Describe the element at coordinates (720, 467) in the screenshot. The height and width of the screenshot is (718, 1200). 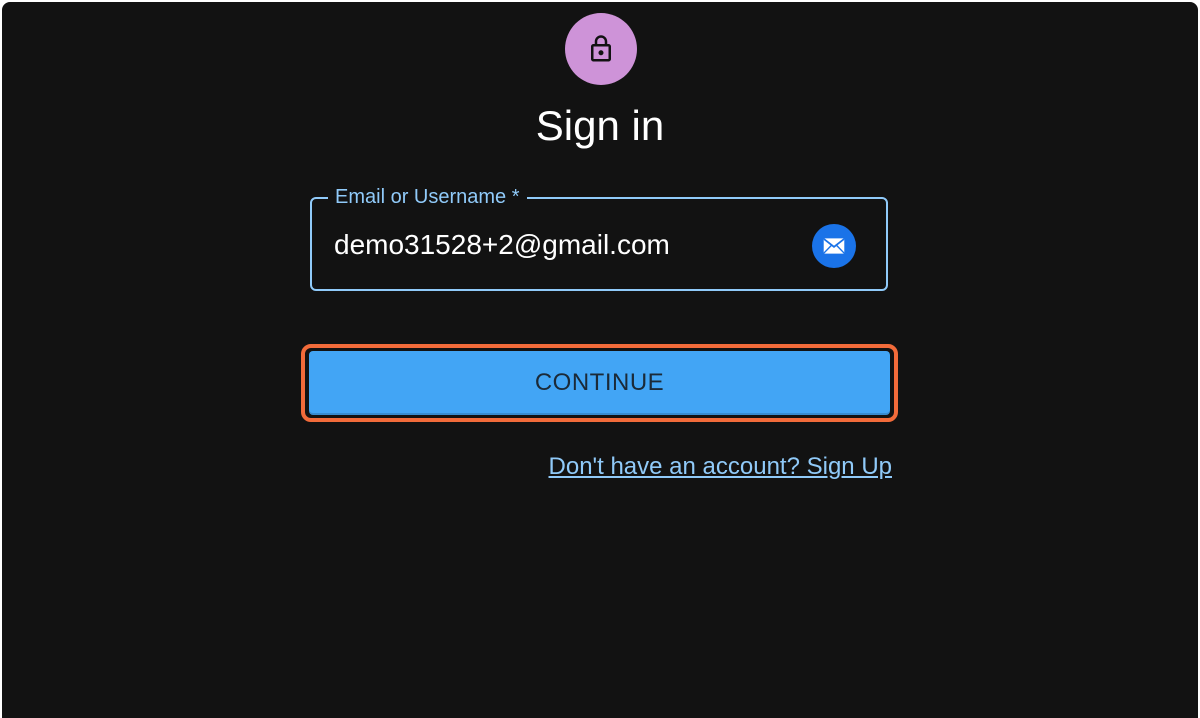
I see `sign-up-link: Don't have an account? Sign Up` at that location.